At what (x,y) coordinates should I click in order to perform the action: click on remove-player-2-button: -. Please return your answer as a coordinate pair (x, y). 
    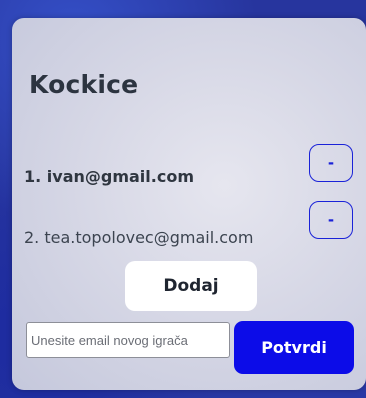
    Looking at the image, I should click on (331, 220).